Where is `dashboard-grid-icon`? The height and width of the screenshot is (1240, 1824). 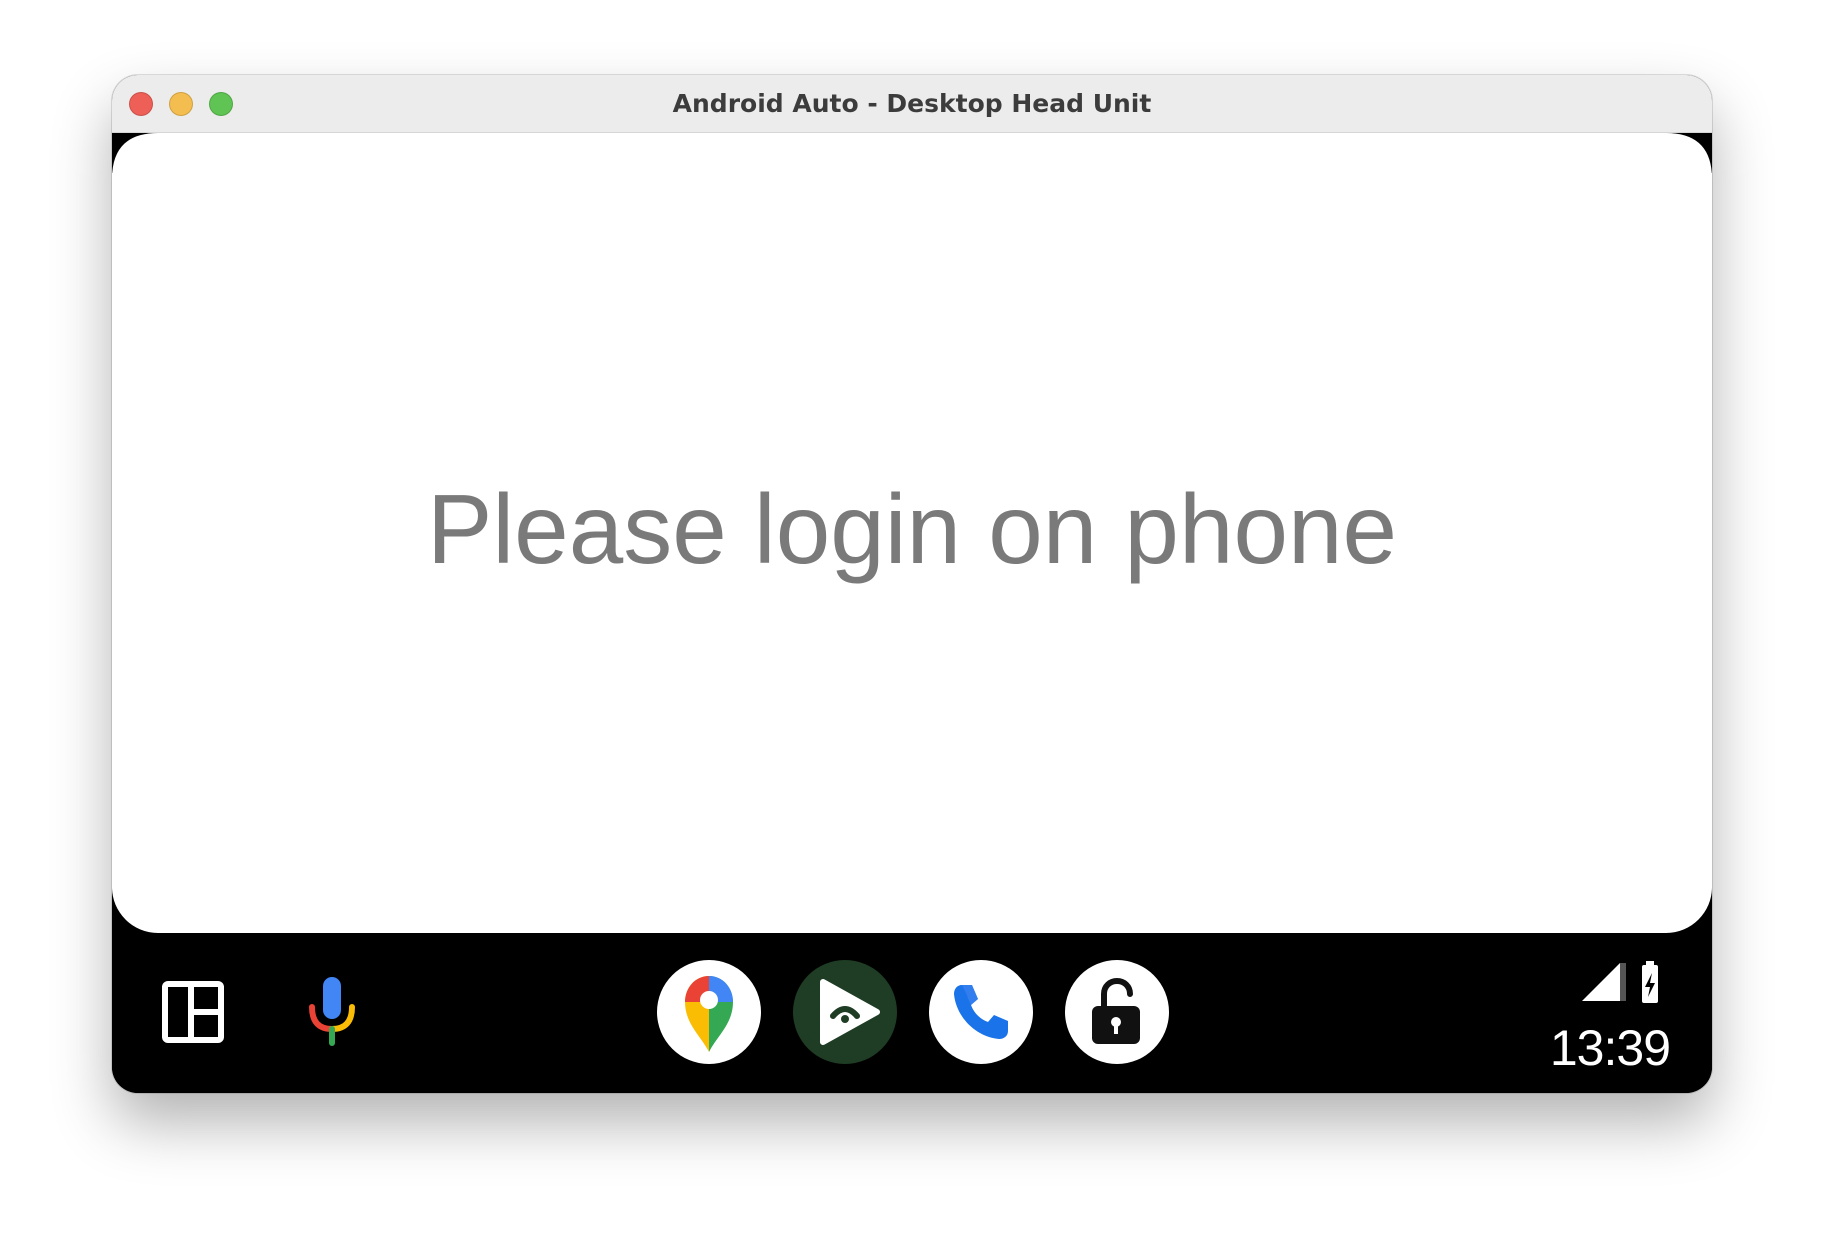
dashboard-grid-icon is located at coordinates (193, 1012).